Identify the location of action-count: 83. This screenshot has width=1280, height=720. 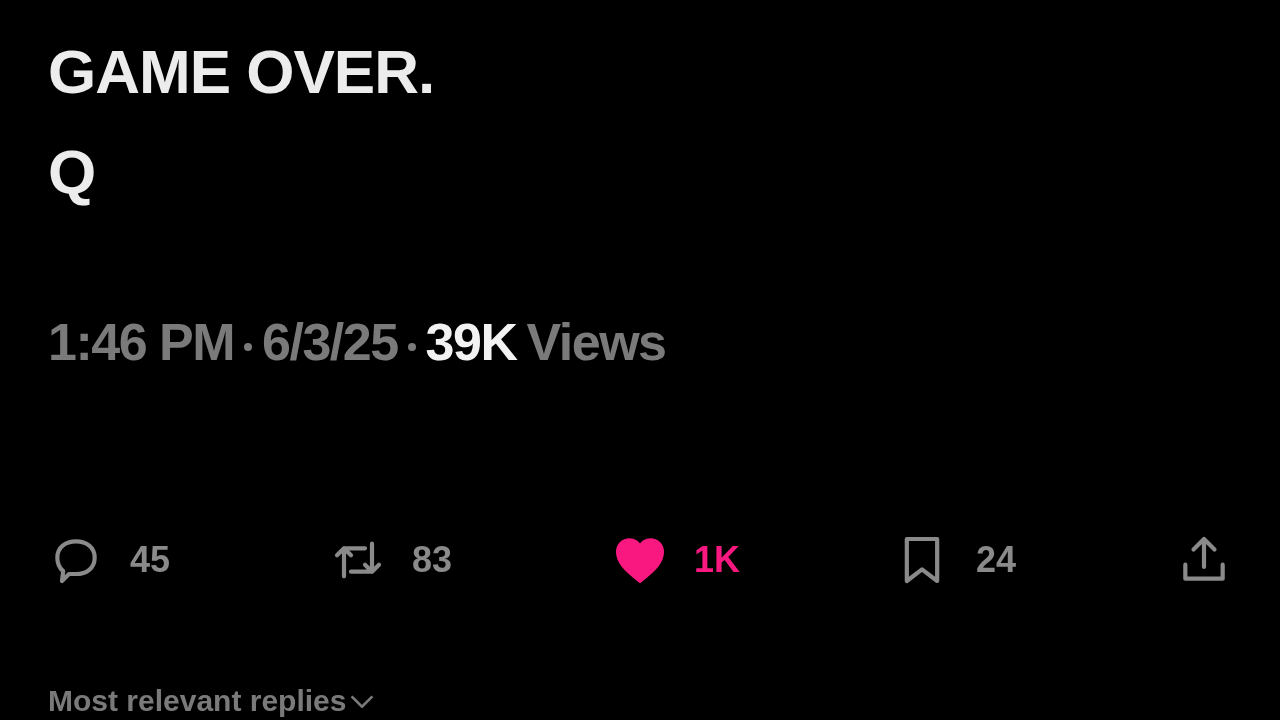
(432, 560).